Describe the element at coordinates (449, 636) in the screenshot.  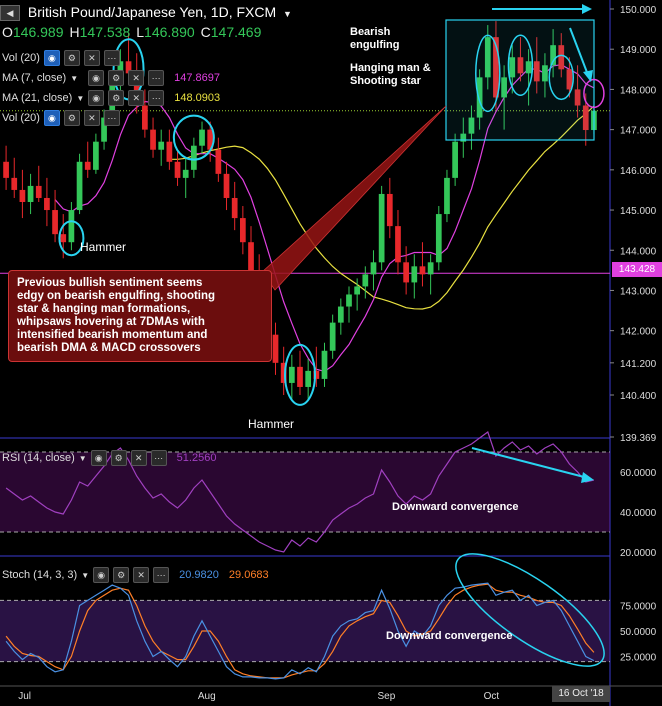
I see `stoch-convergence-label: Downward convergence` at that location.